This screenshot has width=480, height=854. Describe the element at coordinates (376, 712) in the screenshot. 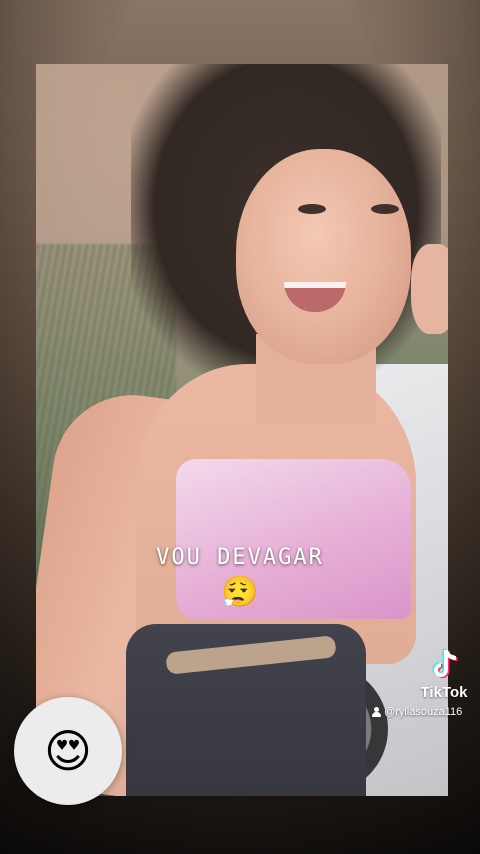

I see `person-icon` at that location.